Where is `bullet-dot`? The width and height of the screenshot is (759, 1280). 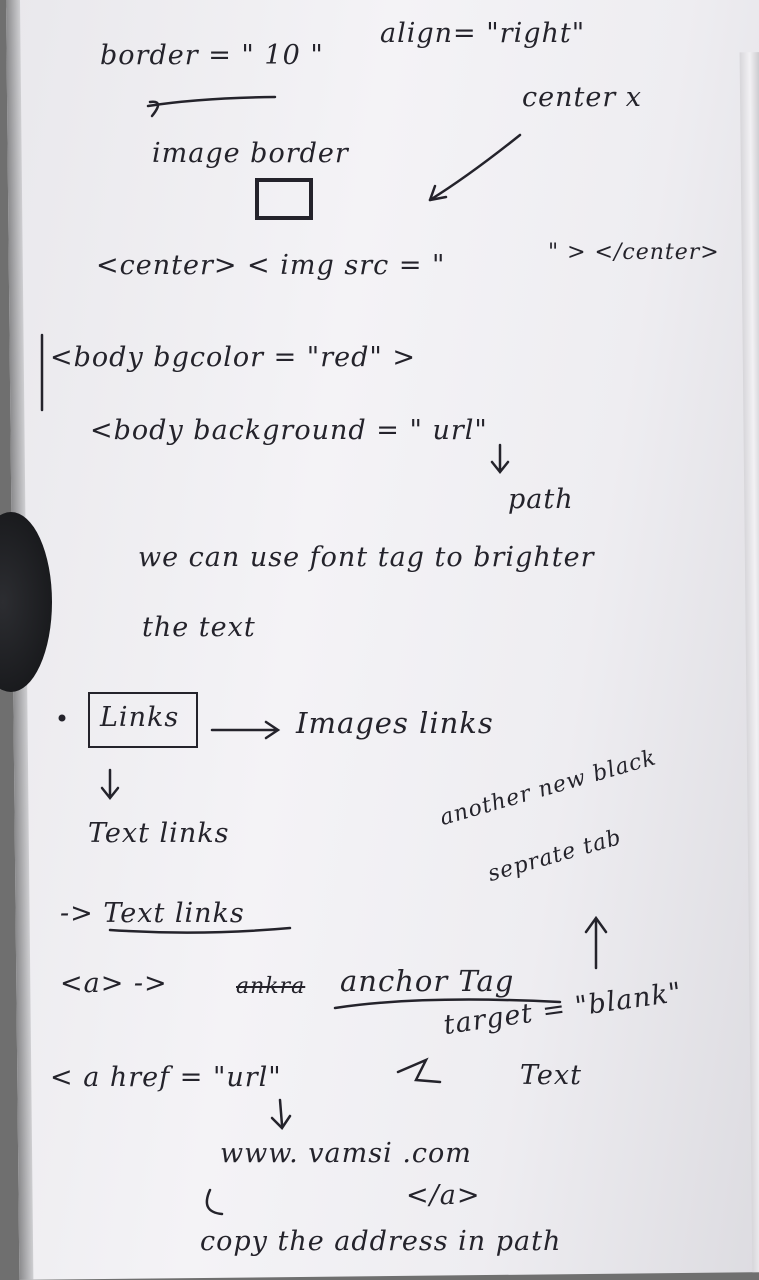 bullet-dot is located at coordinates (62, 718).